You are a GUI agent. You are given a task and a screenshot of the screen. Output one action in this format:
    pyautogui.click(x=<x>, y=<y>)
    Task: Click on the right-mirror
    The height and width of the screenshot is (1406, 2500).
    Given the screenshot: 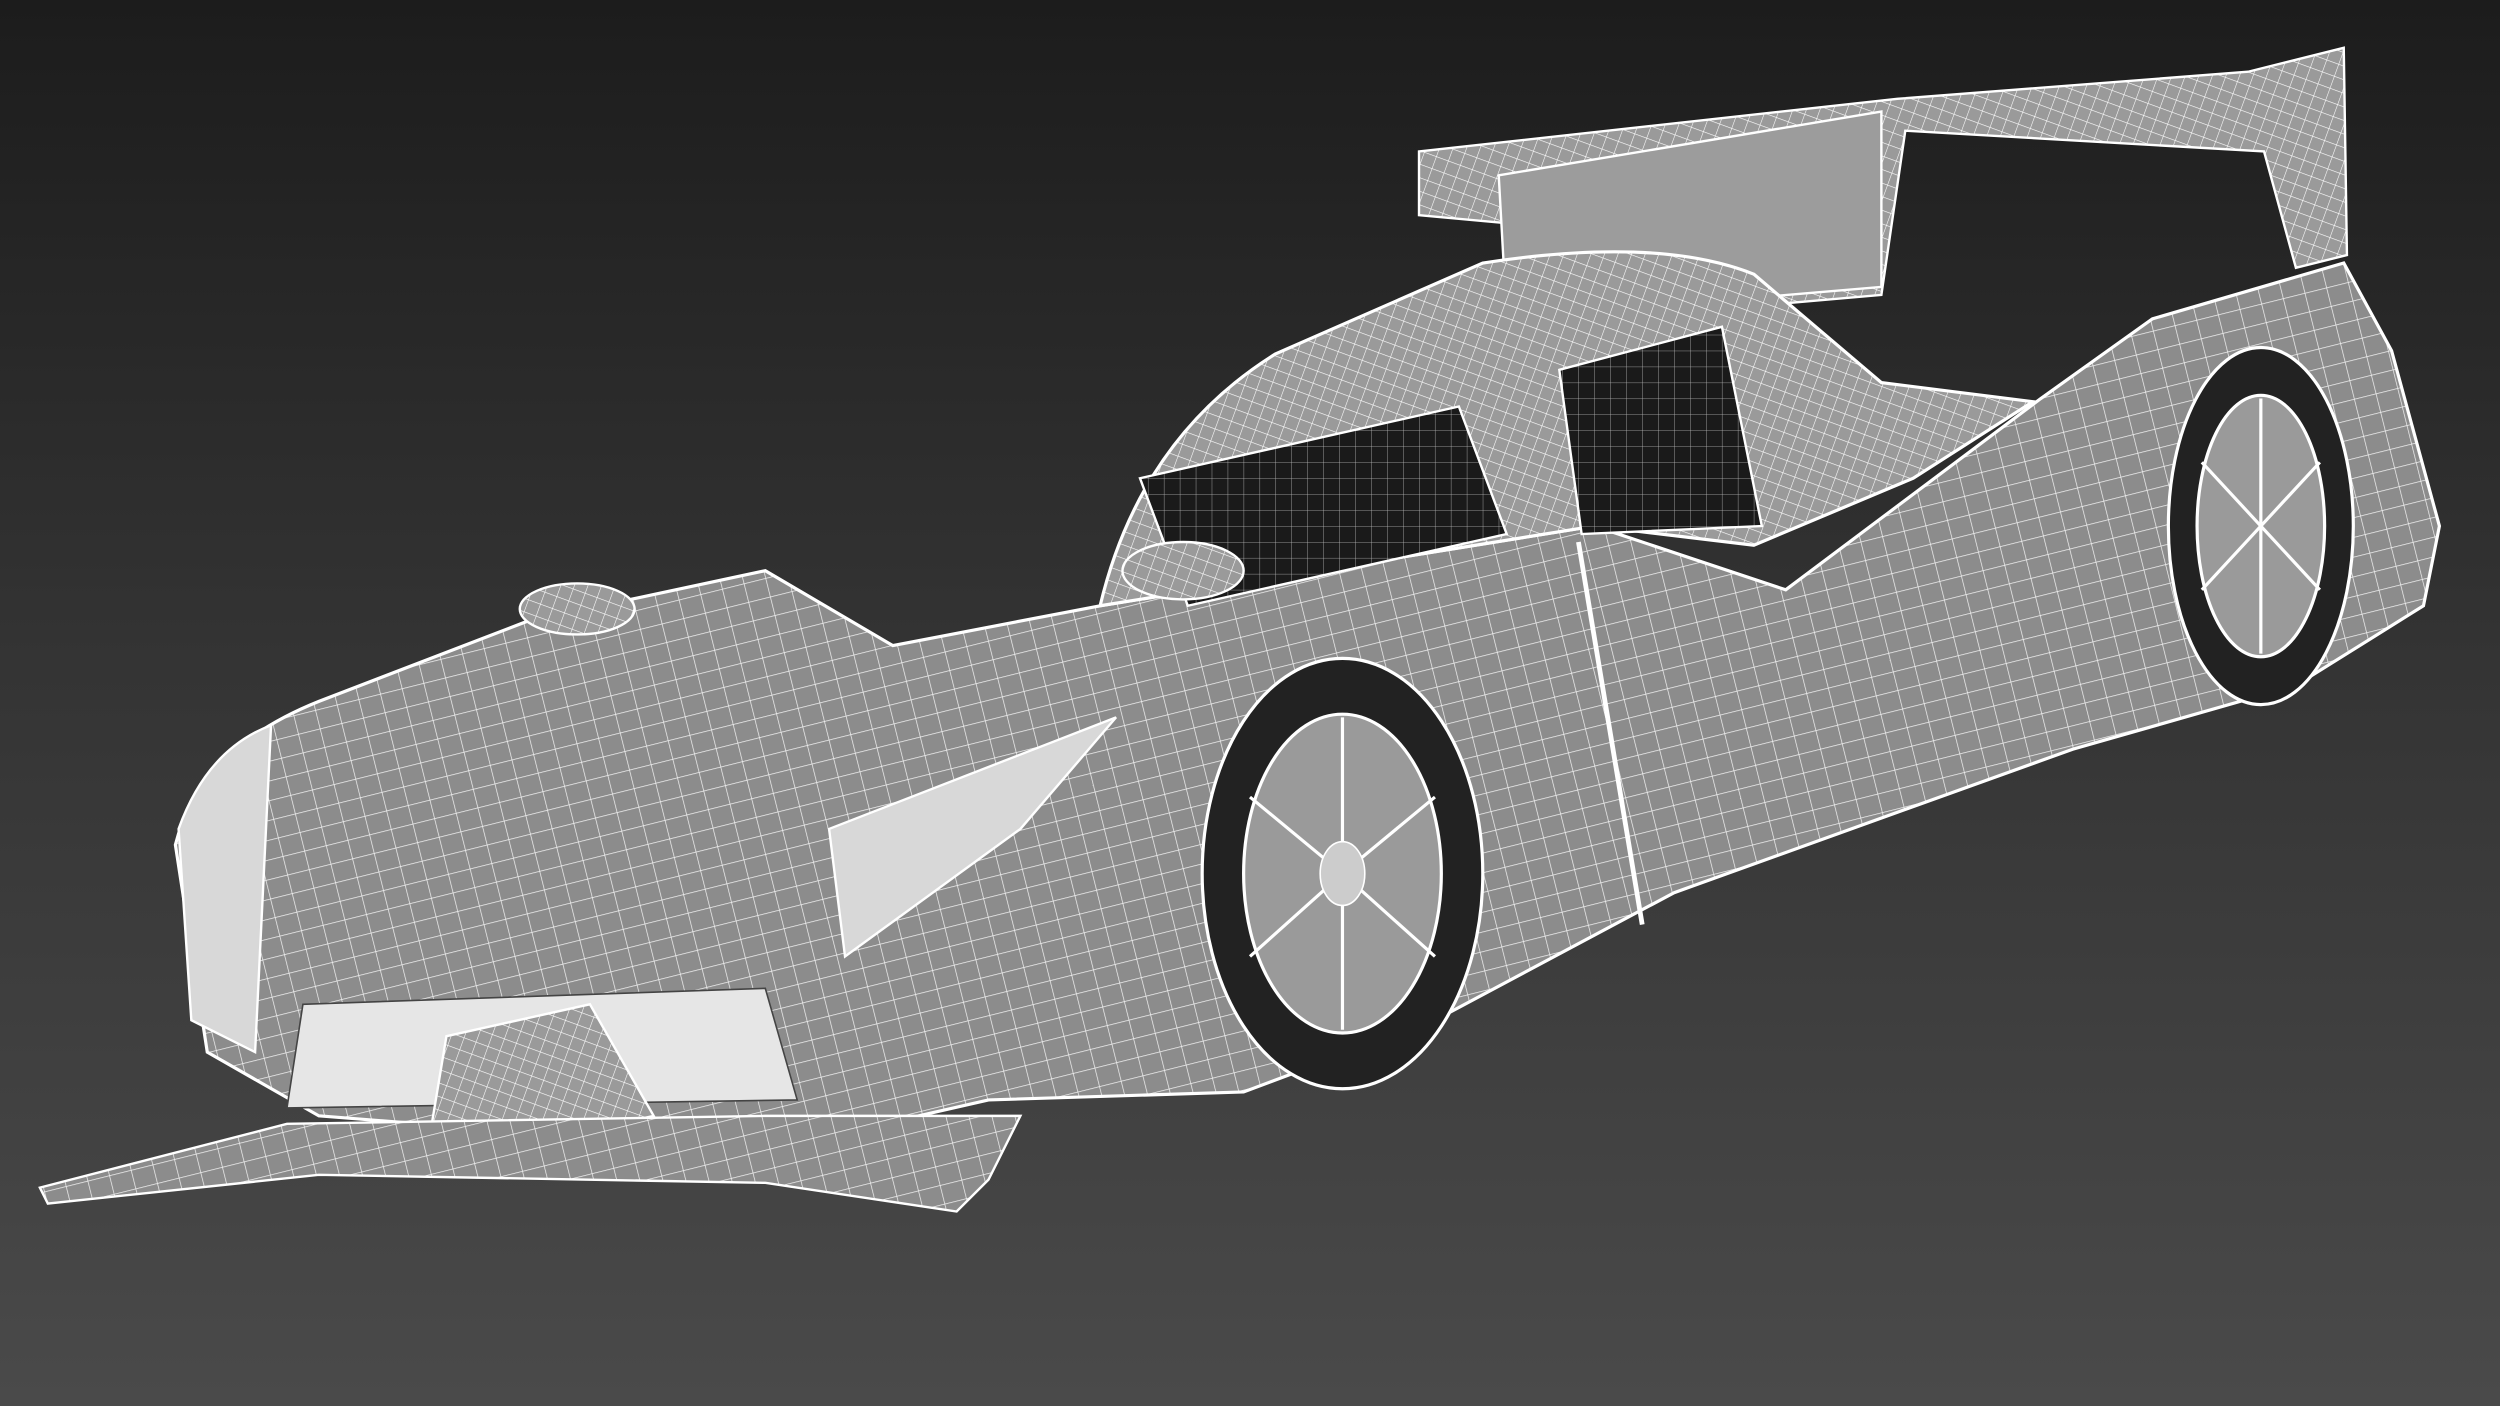 What is the action you would take?
    pyautogui.click(x=1183, y=570)
    